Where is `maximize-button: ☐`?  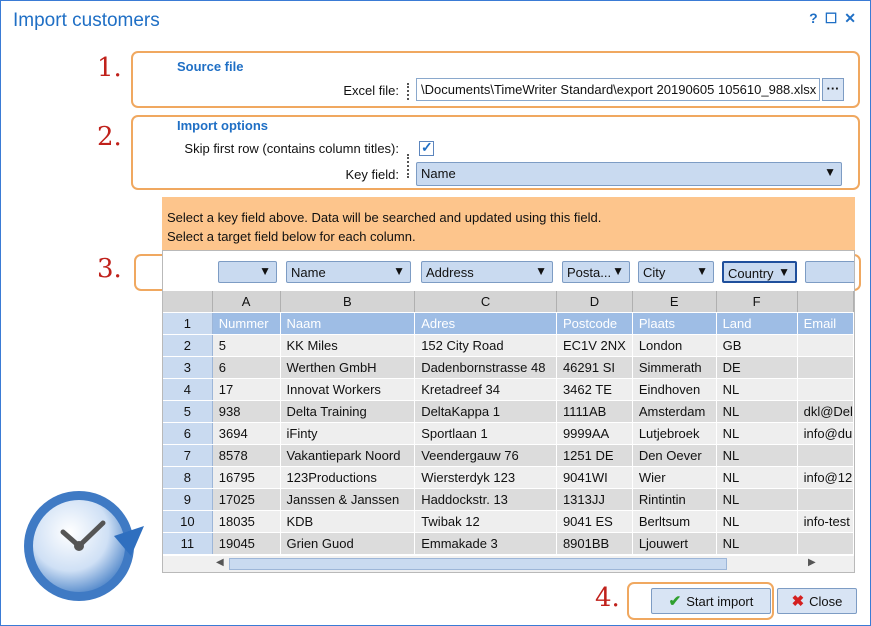 maximize-button: ☐ is located at coordinates (831, 18).